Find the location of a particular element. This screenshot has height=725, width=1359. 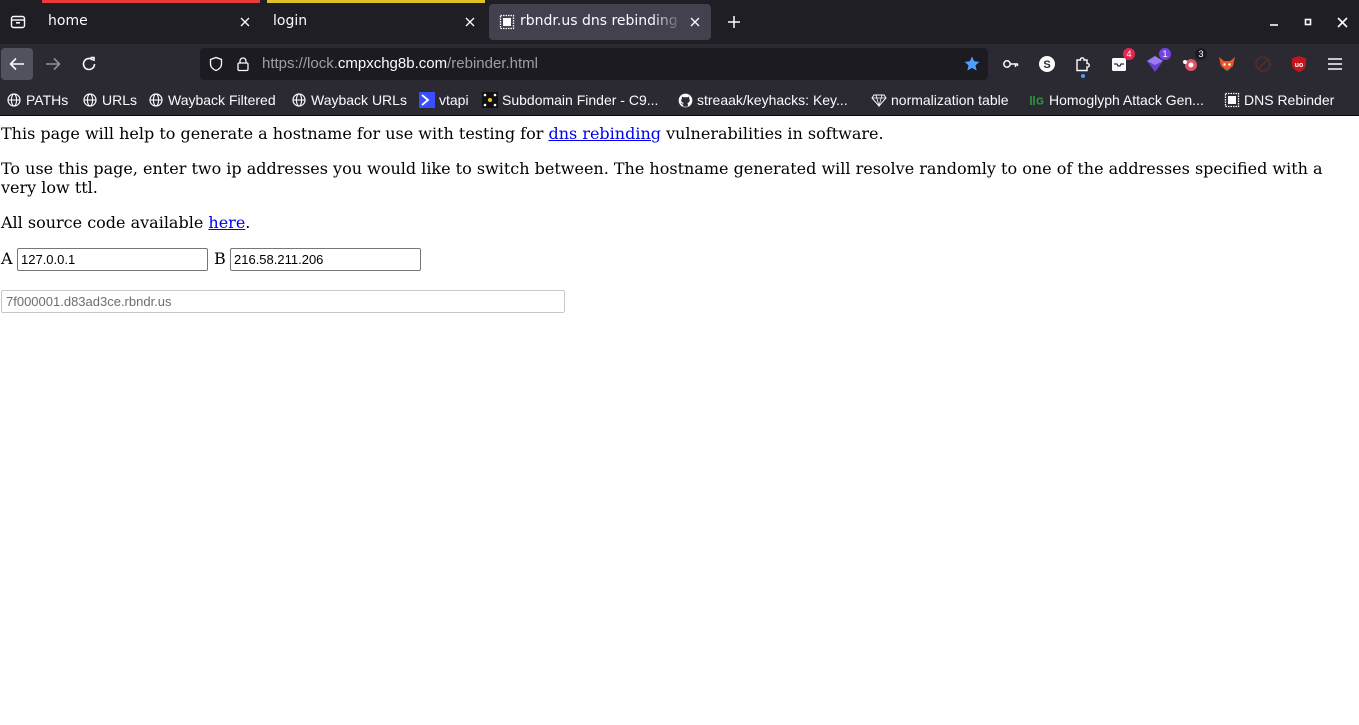

back-button is located at coordinates (17, 64).